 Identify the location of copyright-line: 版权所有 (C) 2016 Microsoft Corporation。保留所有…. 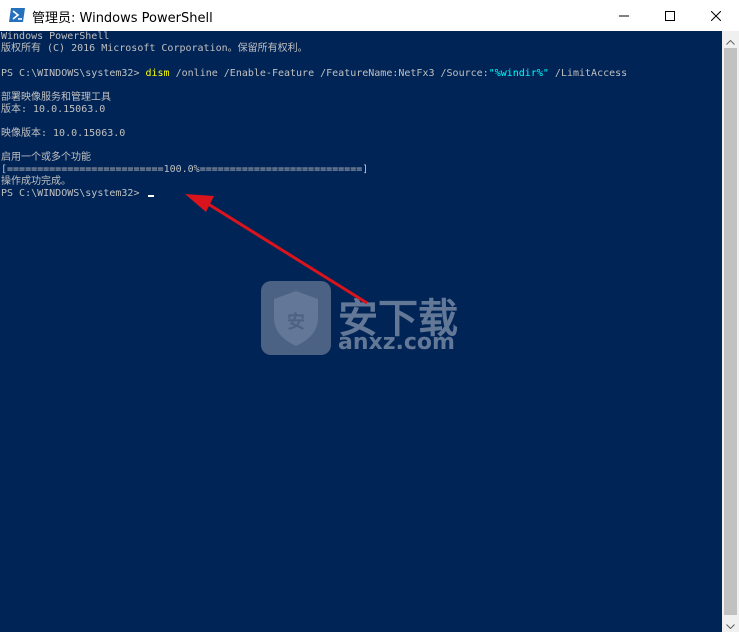
(154, 48).